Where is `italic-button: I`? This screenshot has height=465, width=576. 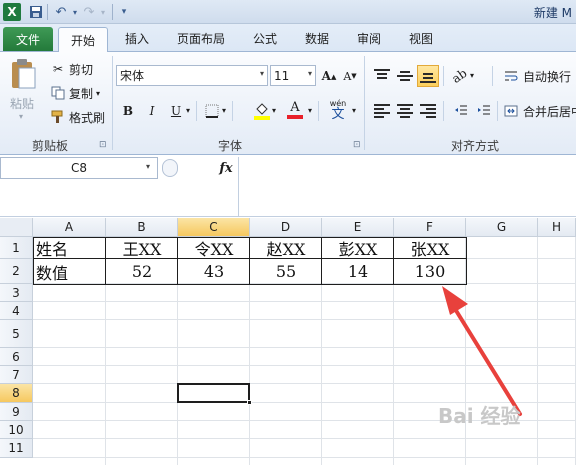
italic-button: I is located at coordinates (152, 111).